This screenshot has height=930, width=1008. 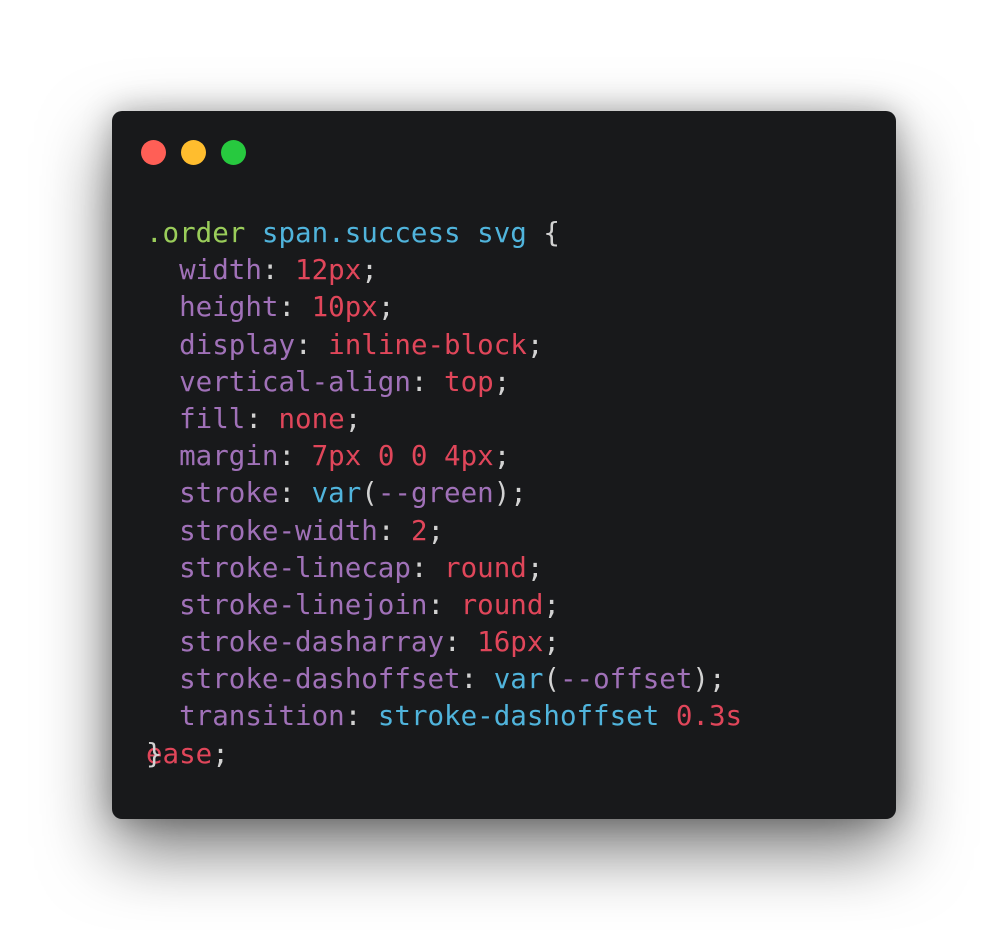 I want to click on property-name: width, so click(x=220, y=270).